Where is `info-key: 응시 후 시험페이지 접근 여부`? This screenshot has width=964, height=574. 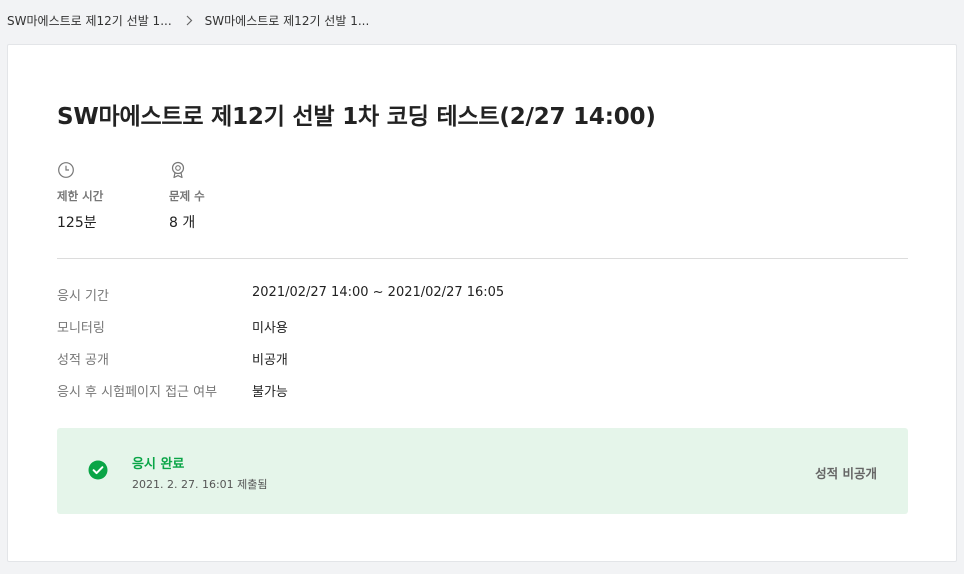
info-key: 응시 후 시험페이지 접근 여부 is located at coordinates (137, 392).